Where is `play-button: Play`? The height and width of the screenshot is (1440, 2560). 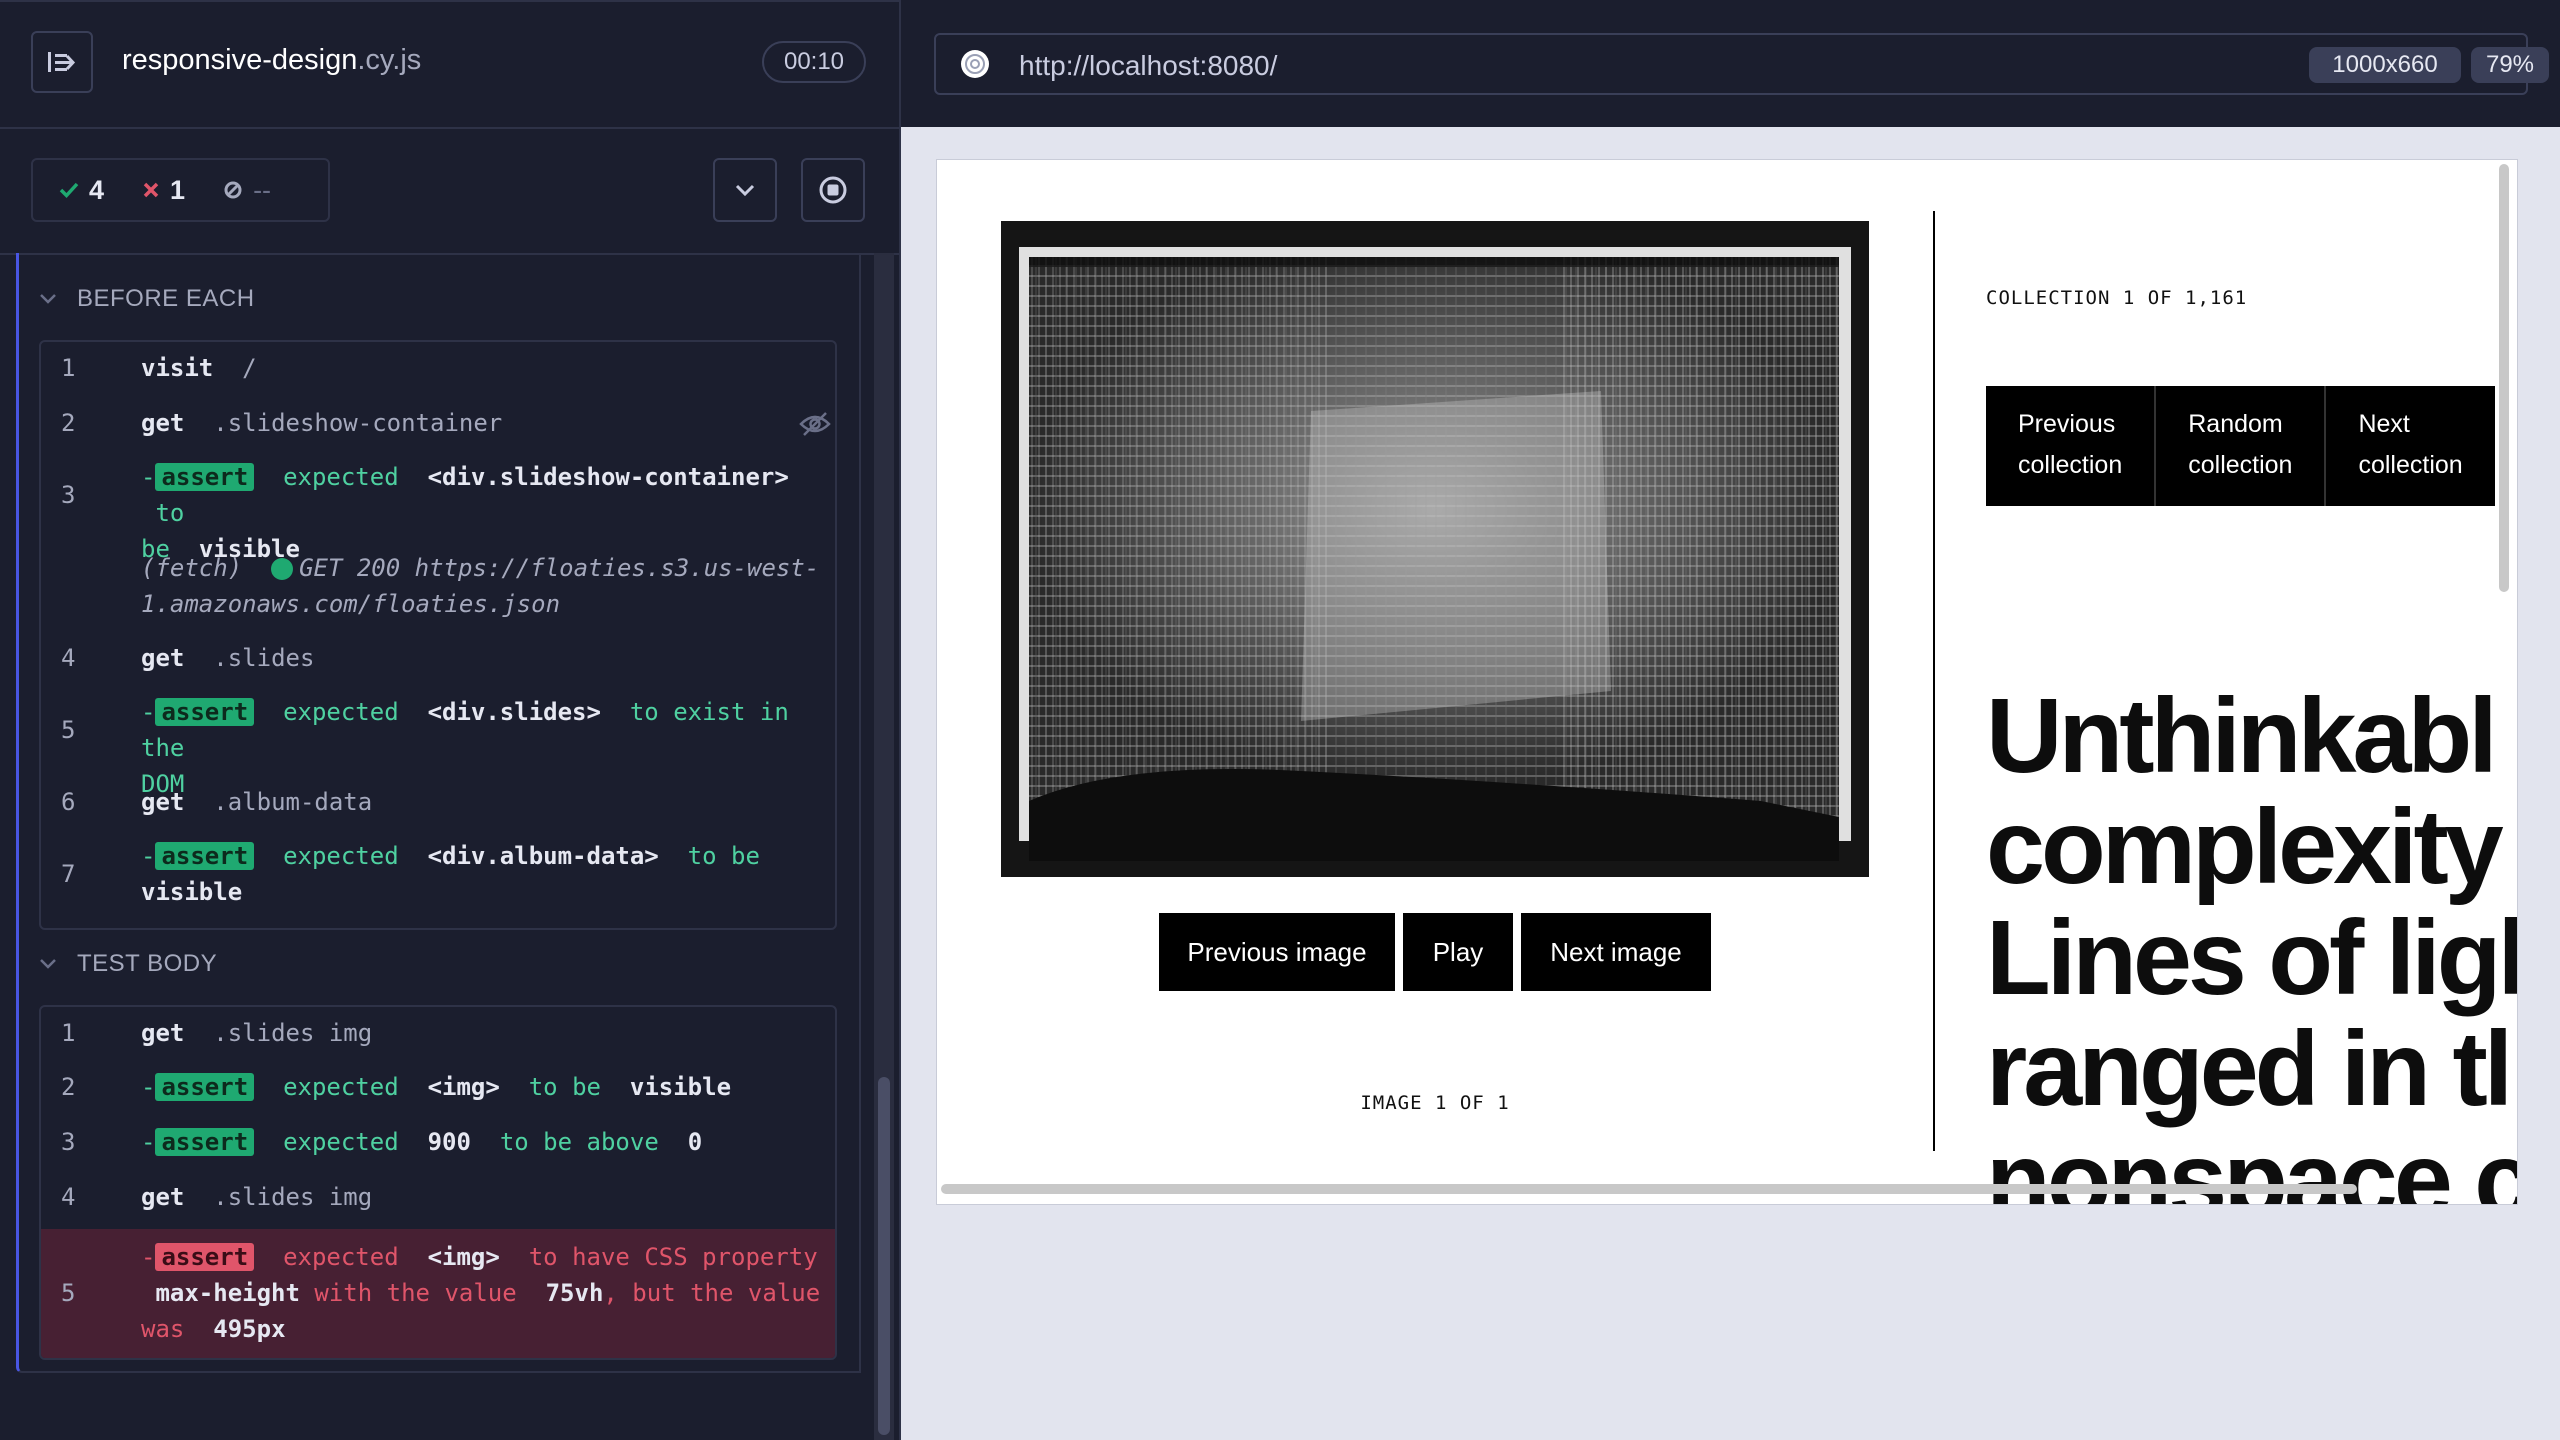
play-button: Play is located at coordinates (1458, 952).